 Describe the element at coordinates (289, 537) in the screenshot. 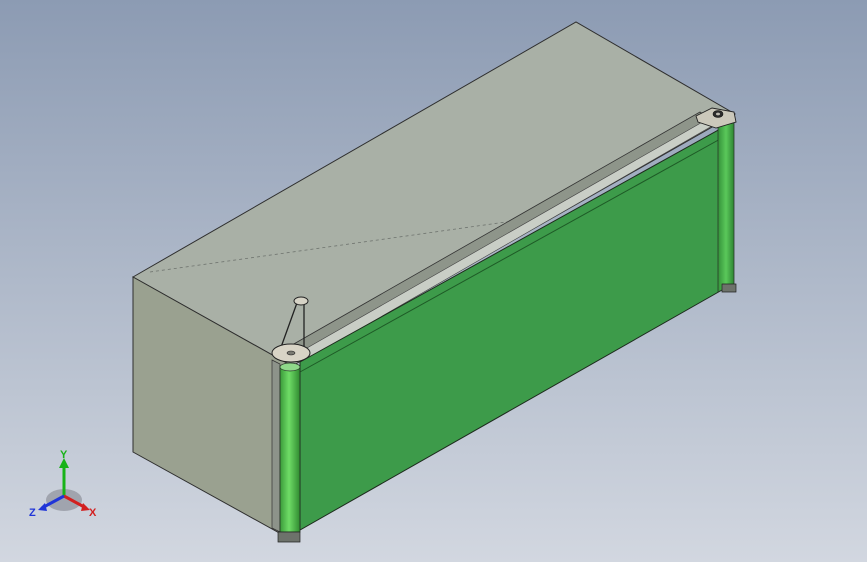

I see `left-foot` at that location.